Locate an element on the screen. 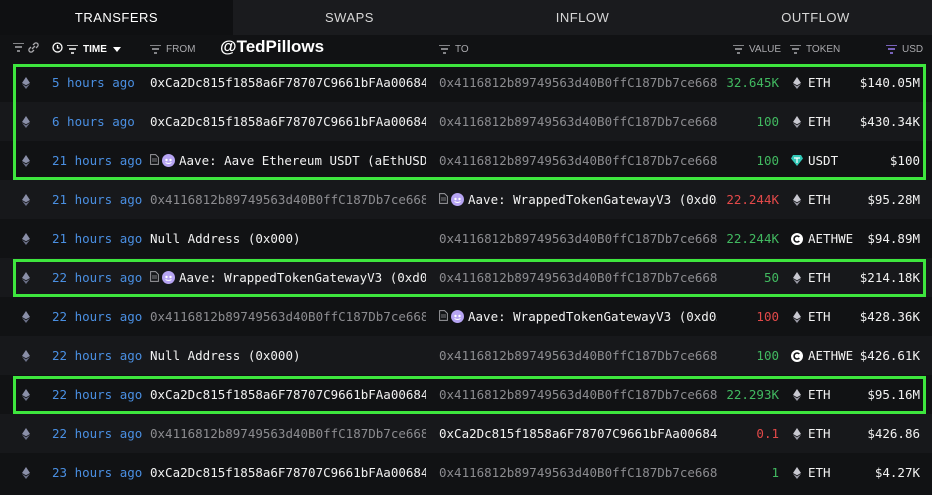 The height and width of the screenshot is (495, 932). tab-transfers: TRANSFERS is located at coordinates (116, 17).